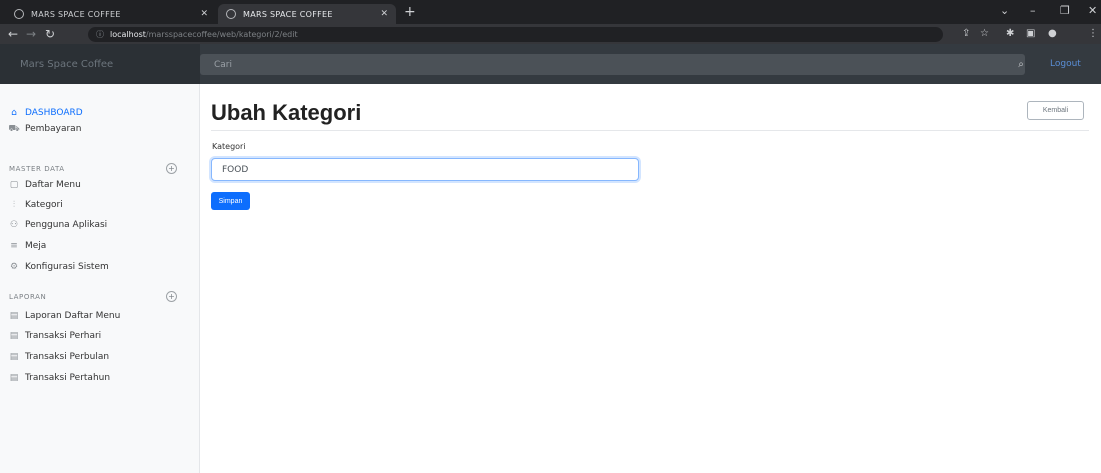 The height and width of the screenshot is (473, 1101). Describe the element at coordinates (73, 316) in the screenshot. I see `sidebar-item-label: Laporan Daftar Menu` at that location.